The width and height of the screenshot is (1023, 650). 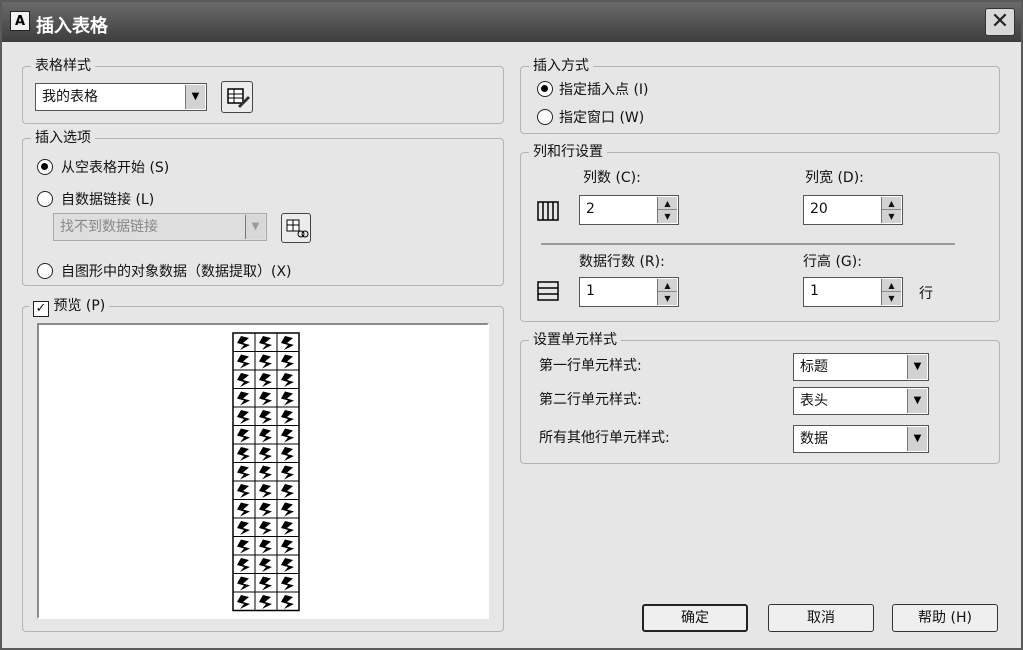 What do you see at coordinates (575, 340) in the screenshot?
I see `cell-styles-legend: 设置单元样式` at bounding box center [575, 340].